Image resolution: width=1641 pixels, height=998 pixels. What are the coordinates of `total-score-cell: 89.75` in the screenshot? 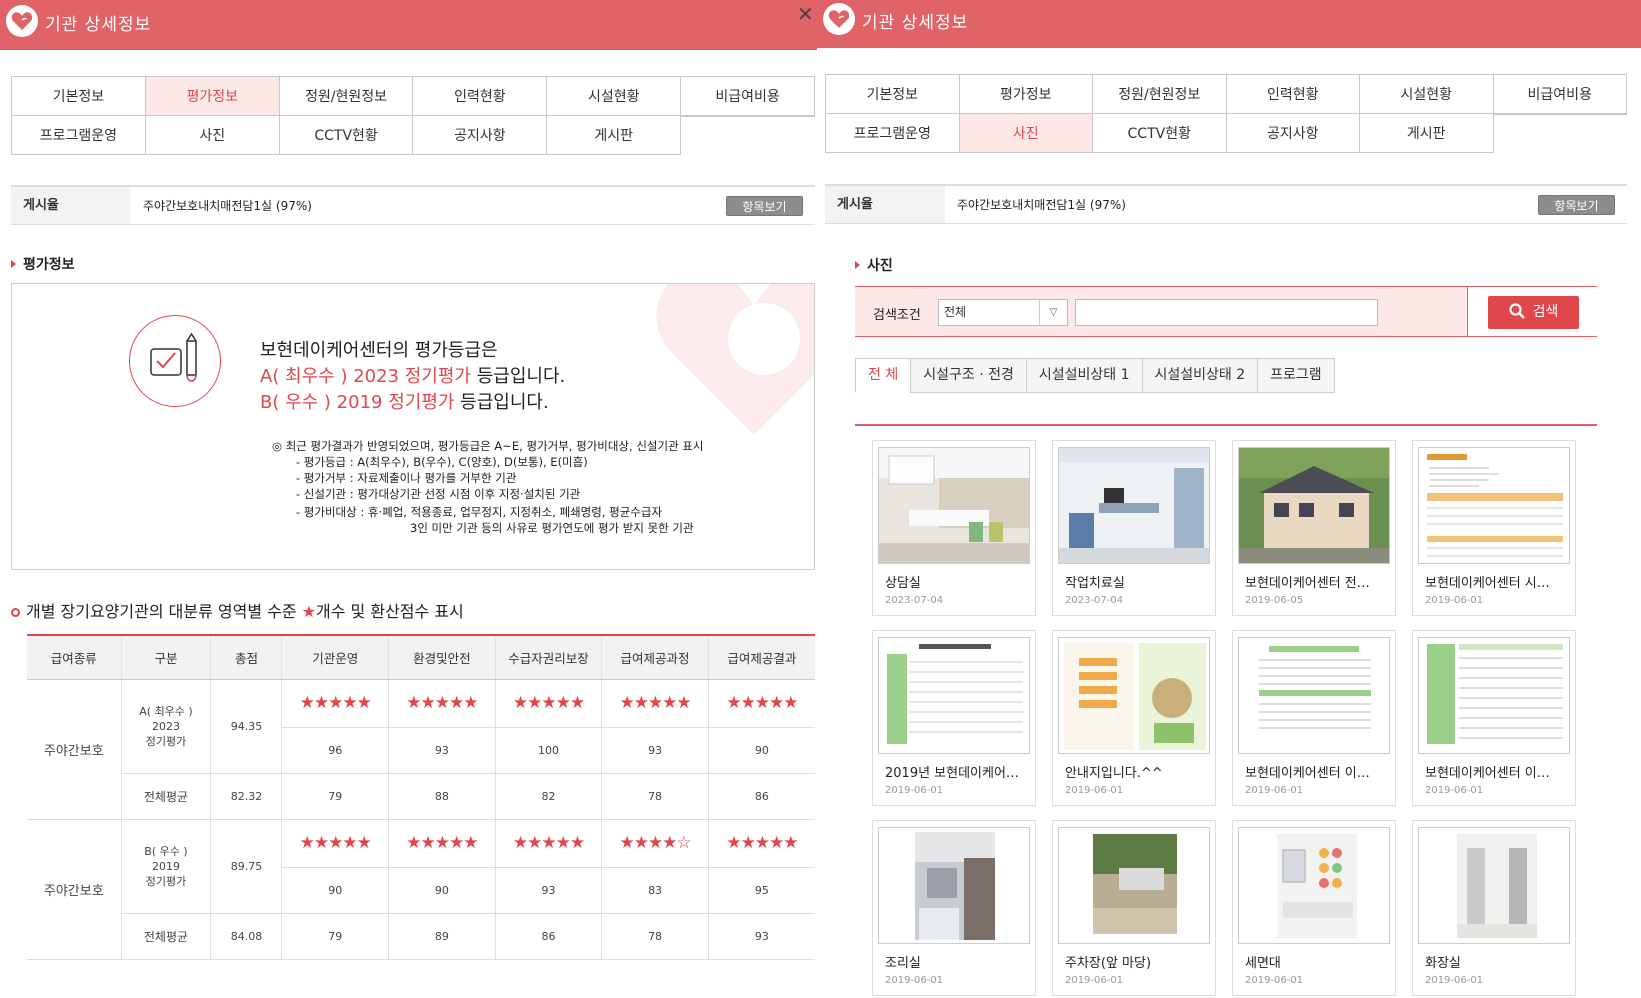 It's located at (246, 866).